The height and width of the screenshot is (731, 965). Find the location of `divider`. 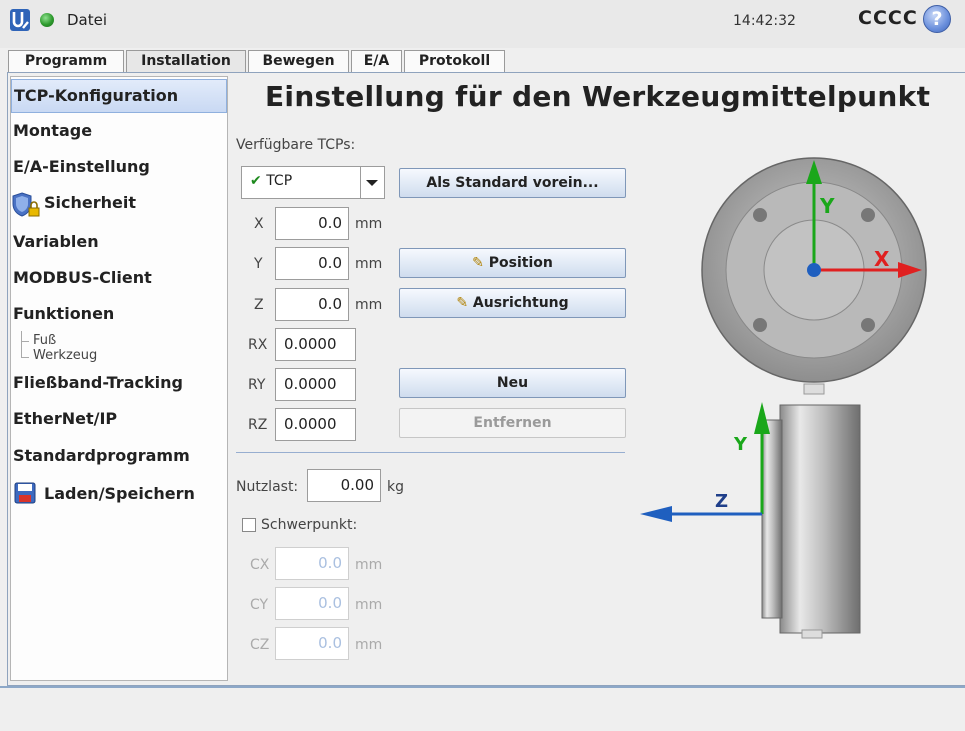

divider is located at coordinates (430, 452).